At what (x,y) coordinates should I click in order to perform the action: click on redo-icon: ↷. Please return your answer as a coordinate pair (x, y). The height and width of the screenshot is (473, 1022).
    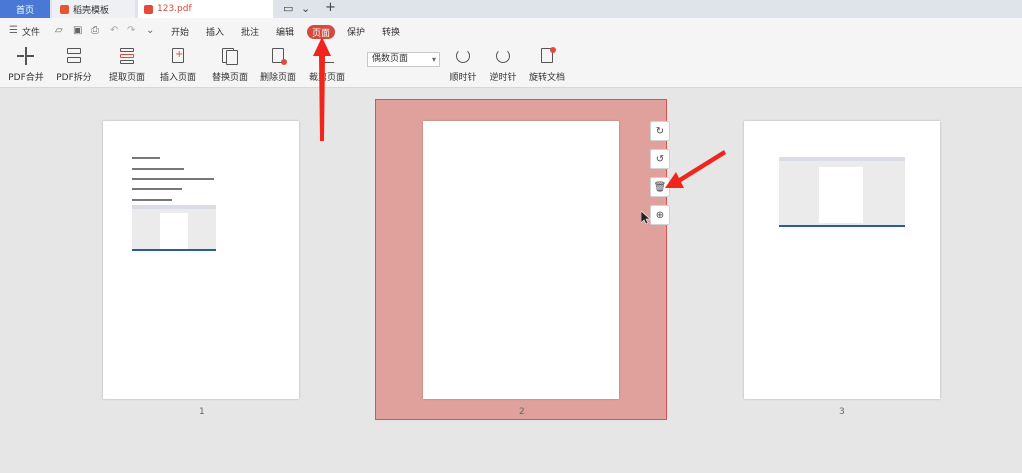
    Looking at the image, I should click on (131, 30).